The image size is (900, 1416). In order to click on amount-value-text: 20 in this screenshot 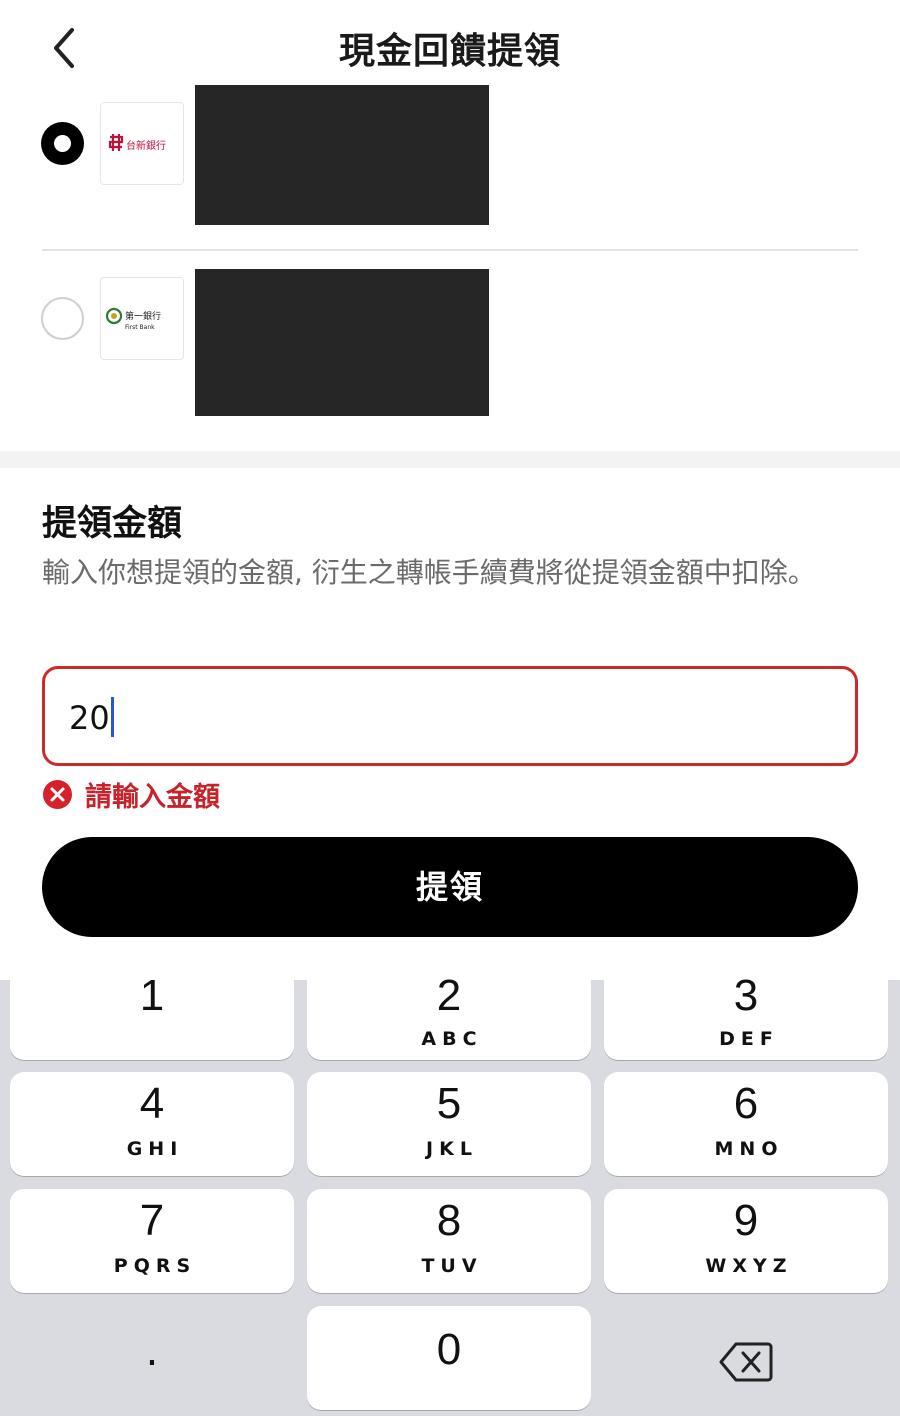, I will do `click(89, 718)`.